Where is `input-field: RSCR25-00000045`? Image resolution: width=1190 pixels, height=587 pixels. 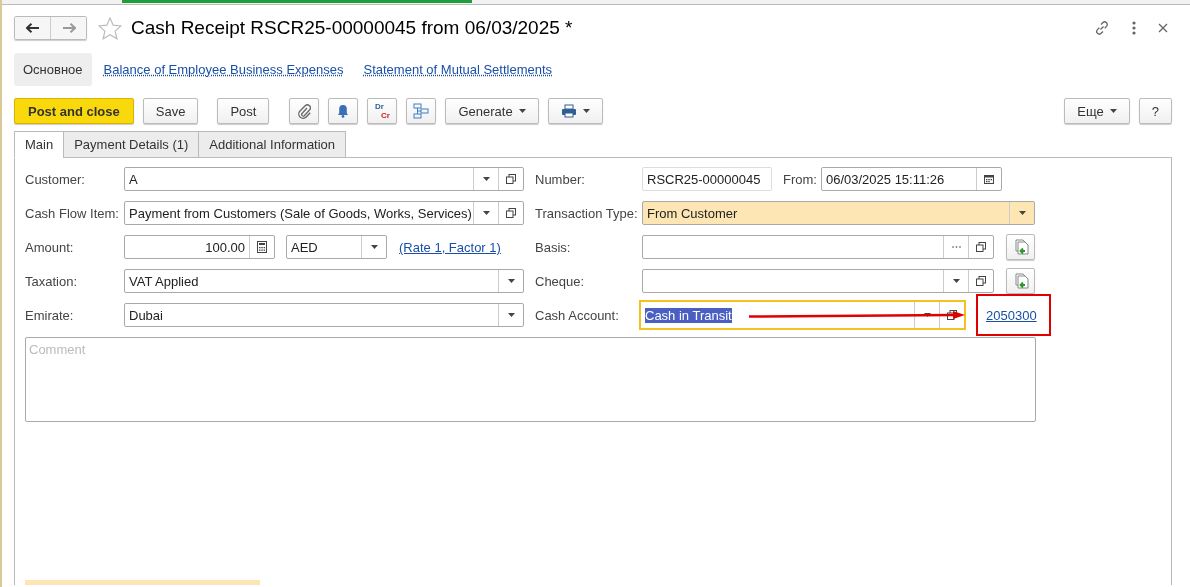
input-field: RSCR25-00000045 is located at coordinates (707, 179).